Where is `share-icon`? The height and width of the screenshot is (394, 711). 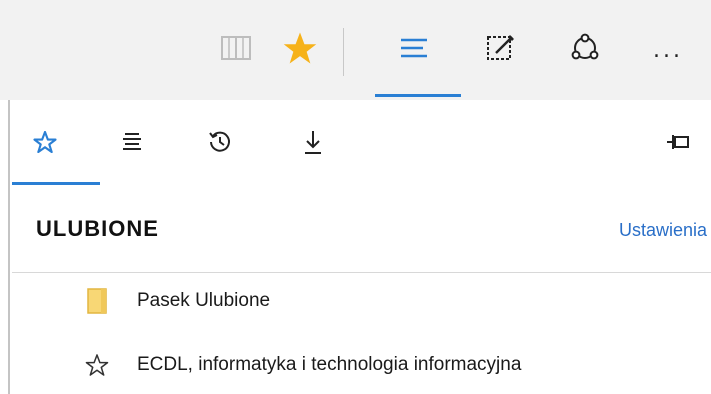
share-icon is located at coordinates (585, 50).